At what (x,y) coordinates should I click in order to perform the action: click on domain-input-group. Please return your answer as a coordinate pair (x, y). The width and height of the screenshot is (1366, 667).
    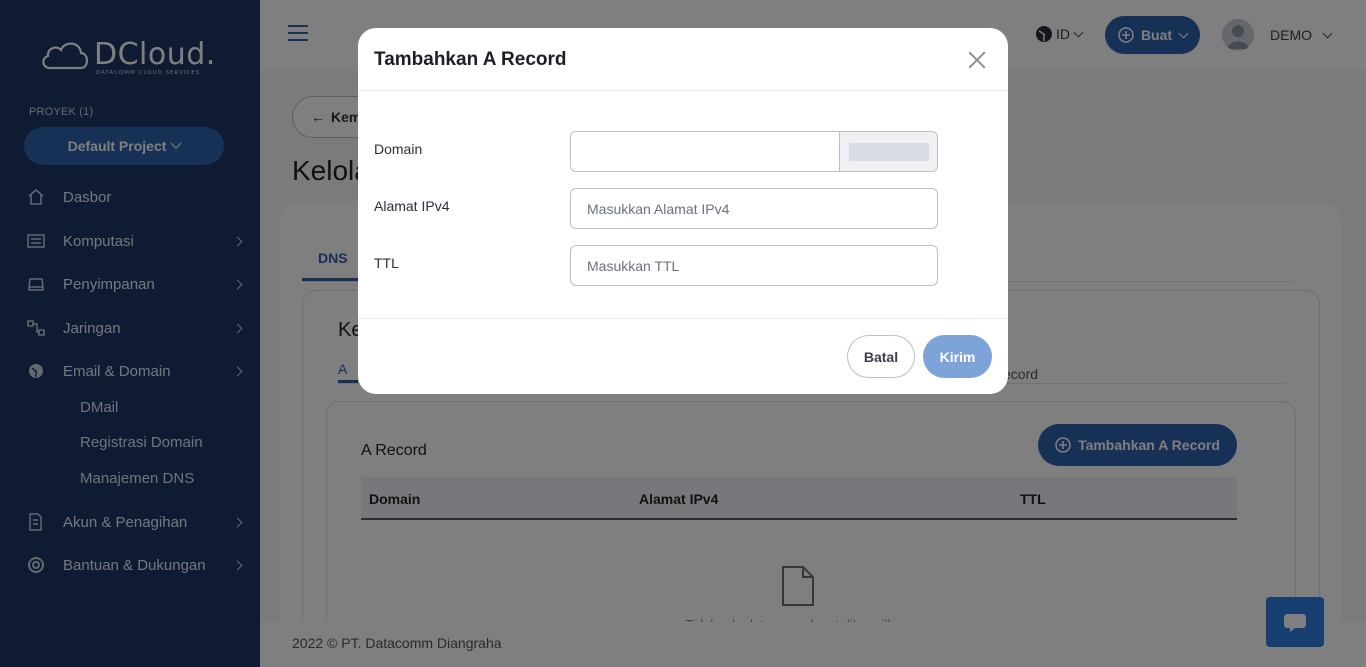
    Looking at the image, I should click on (754, 151).